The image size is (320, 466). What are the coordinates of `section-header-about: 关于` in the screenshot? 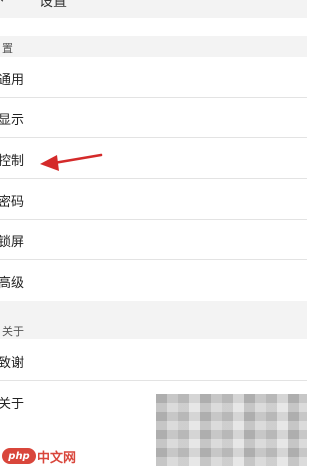 It's located at (153, 320).